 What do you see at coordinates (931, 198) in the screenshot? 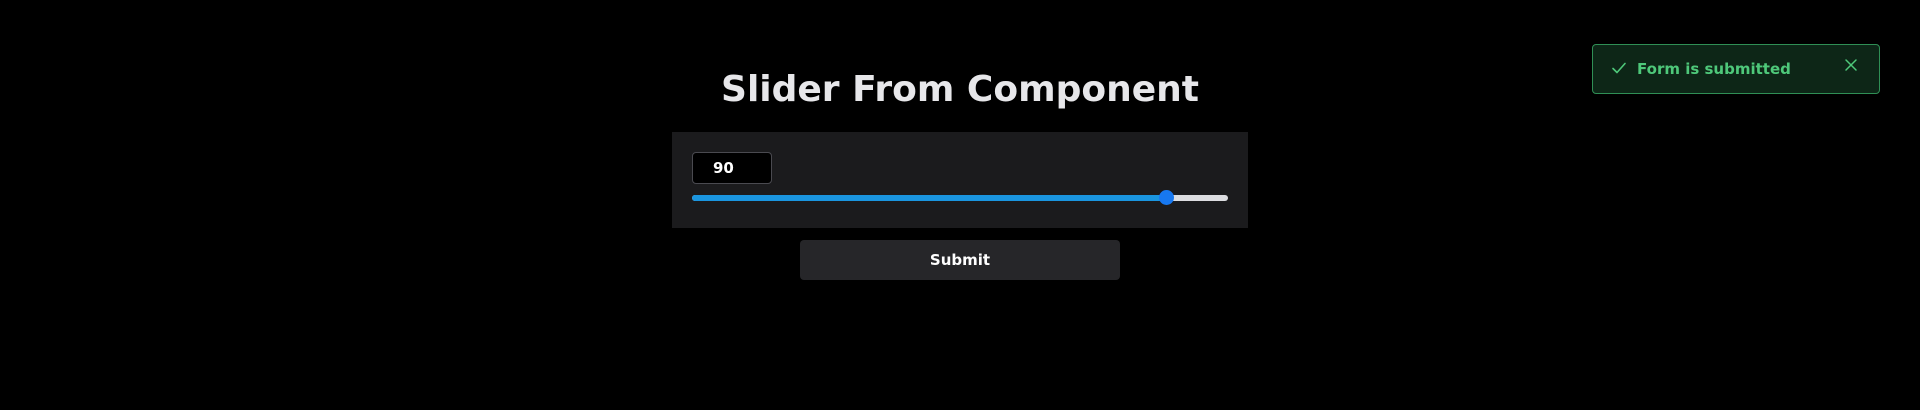
I see `slider-fill` at bounding box center [931, 198].